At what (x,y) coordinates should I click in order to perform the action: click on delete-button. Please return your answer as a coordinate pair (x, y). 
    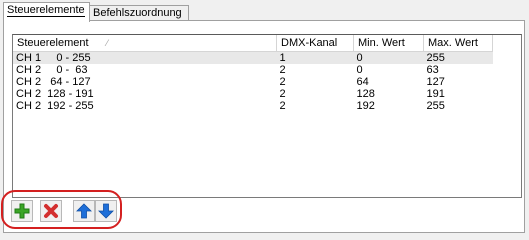
    Looking at the image, I should click on (51, 211).